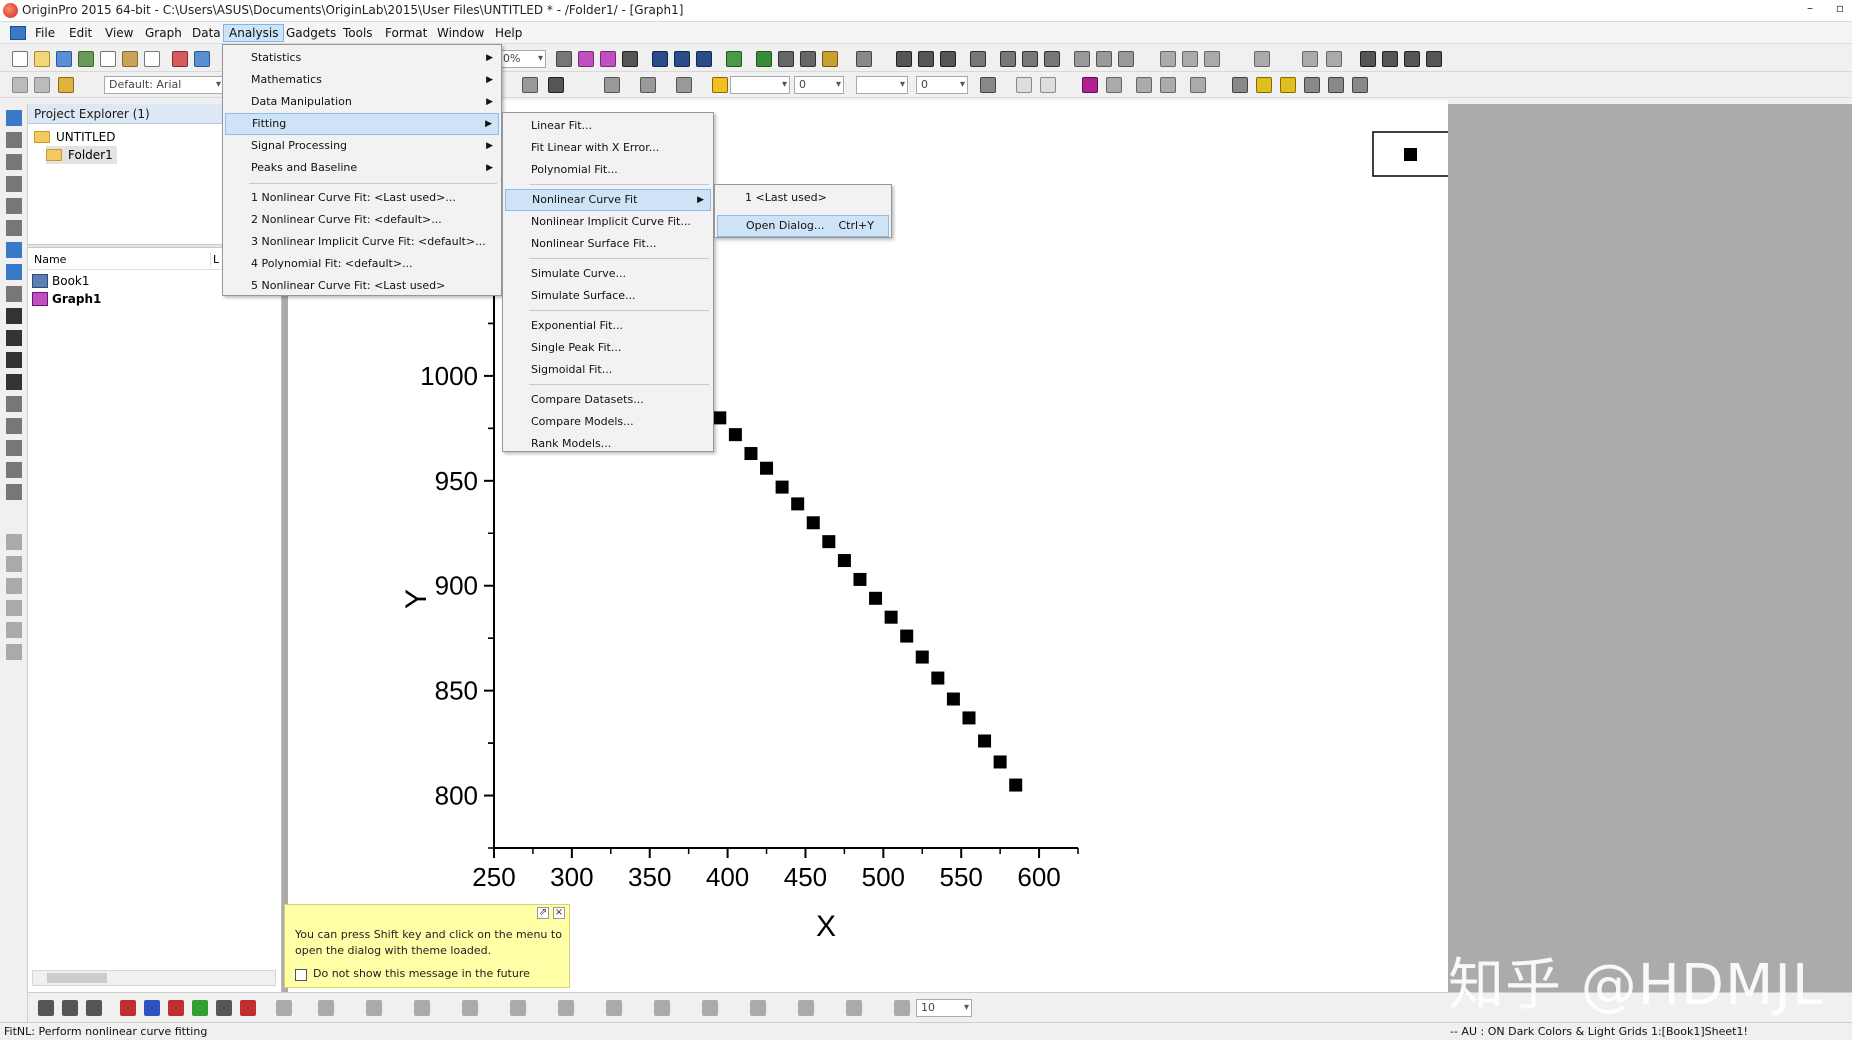  Describe the element at coordinates (734, 59) in the screenshot. I see `project-explorer-icon` at that location.